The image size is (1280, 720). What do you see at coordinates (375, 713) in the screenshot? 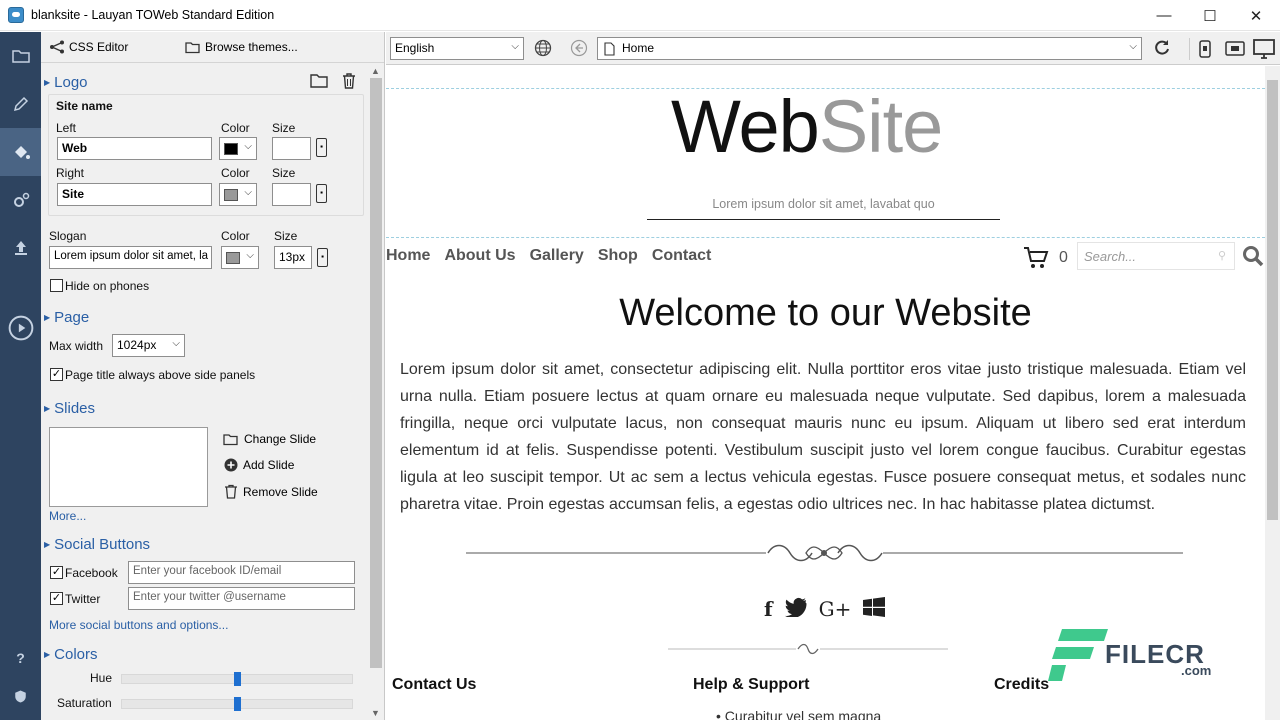
I see `scroll-down-icon: ▼` at bounding box center [375, 713].